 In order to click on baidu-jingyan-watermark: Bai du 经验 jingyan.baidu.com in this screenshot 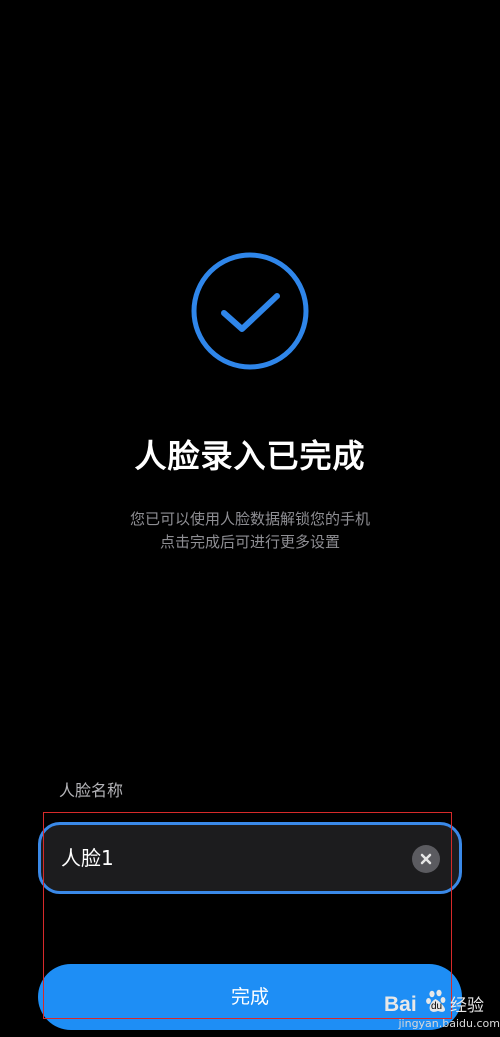, I will do `click(441, 1010)`.